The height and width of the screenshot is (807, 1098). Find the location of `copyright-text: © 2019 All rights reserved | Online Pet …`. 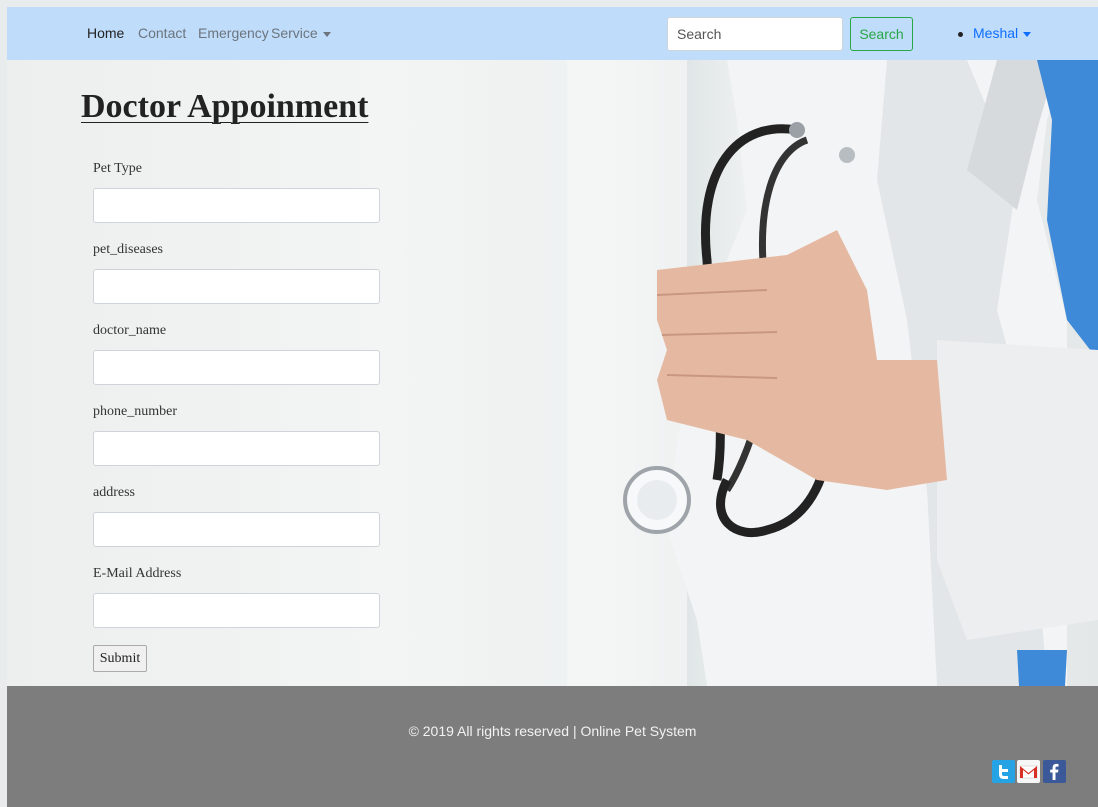

copyright-text: © 2019 All rights reserved | Online Pet … is located at coordinates (552, 731).